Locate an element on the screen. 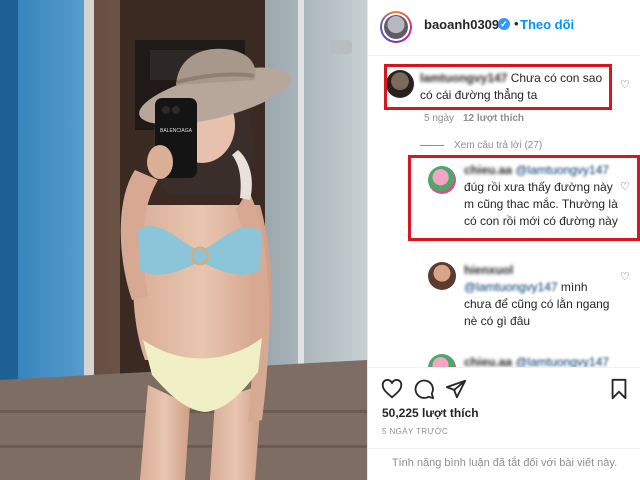 This screenshot has width=640, height=480. profile-avatar is located at coordinates (396, 27).